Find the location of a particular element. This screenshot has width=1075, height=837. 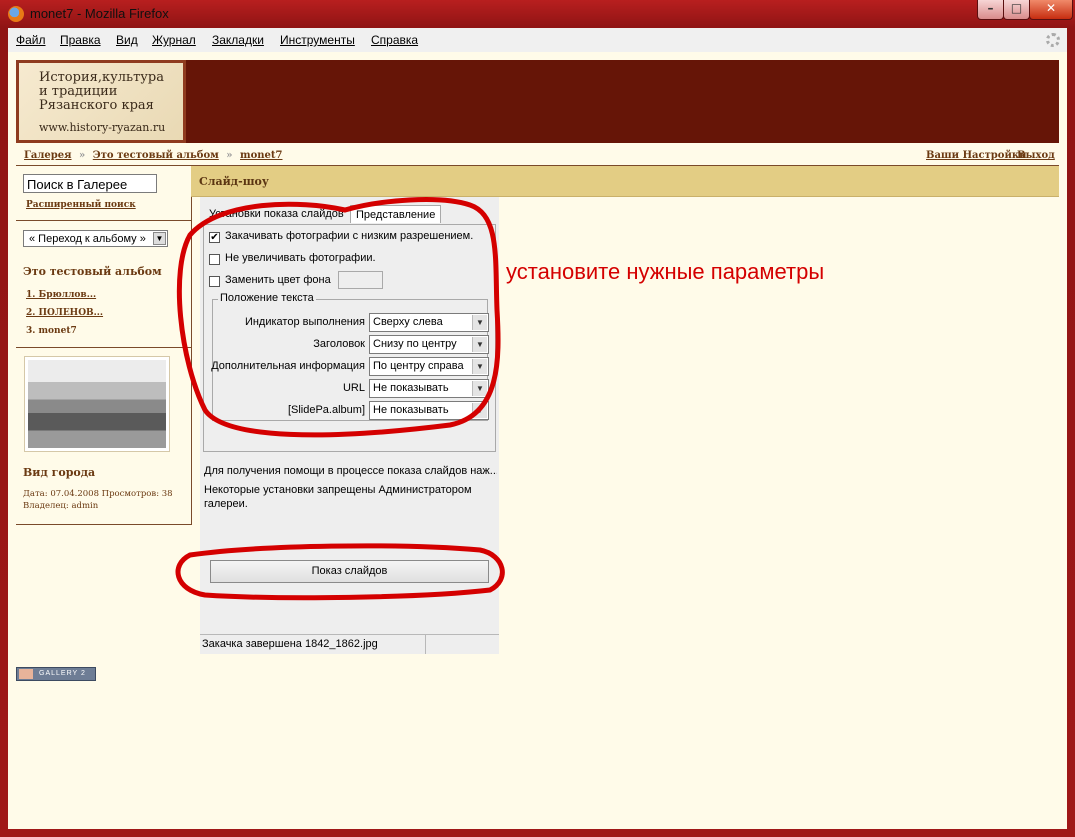

annotation-overlay is located at coordinates (340, 399).